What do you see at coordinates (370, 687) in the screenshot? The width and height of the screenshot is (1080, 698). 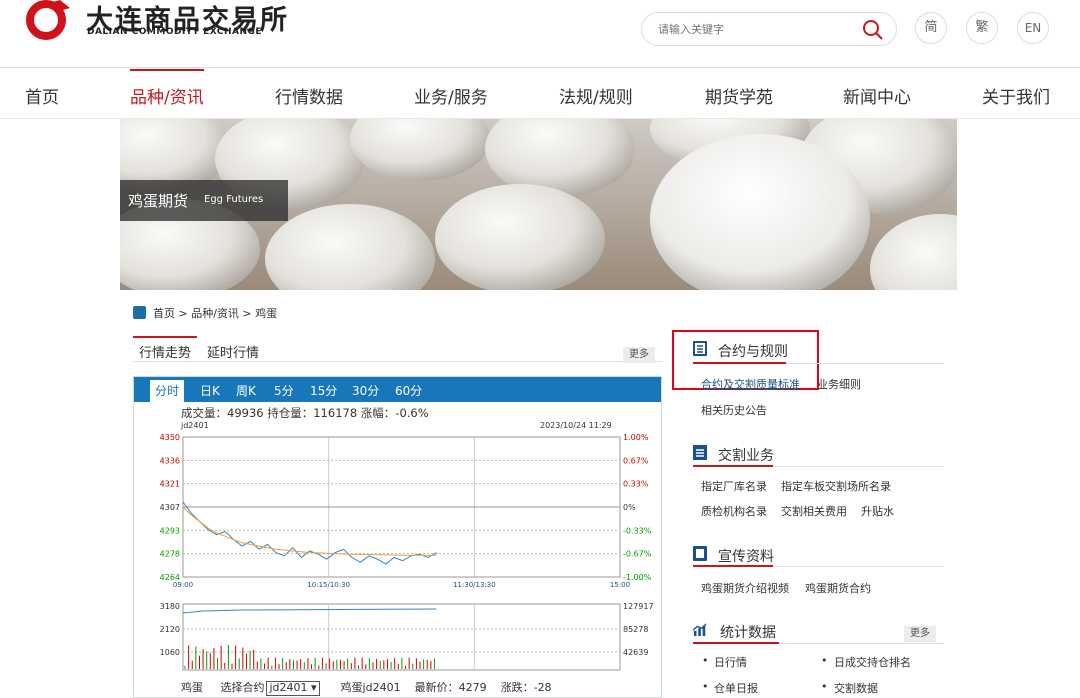 I see `footer-contract: 鸡蛋jd2401` at bounding box center [370, 687].